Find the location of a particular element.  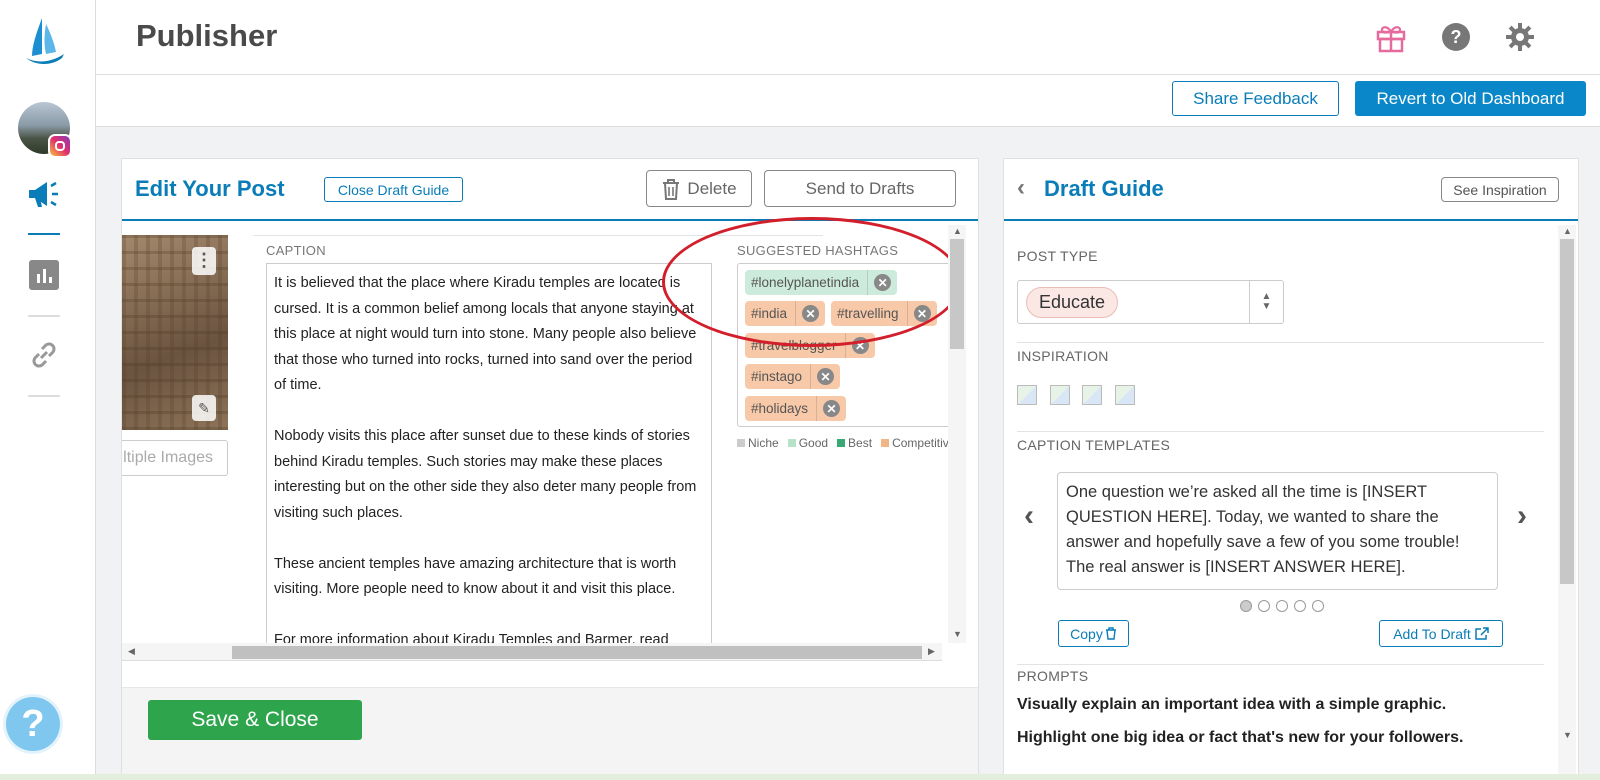

help-icon: ? is located at coordinates (1456, 37).